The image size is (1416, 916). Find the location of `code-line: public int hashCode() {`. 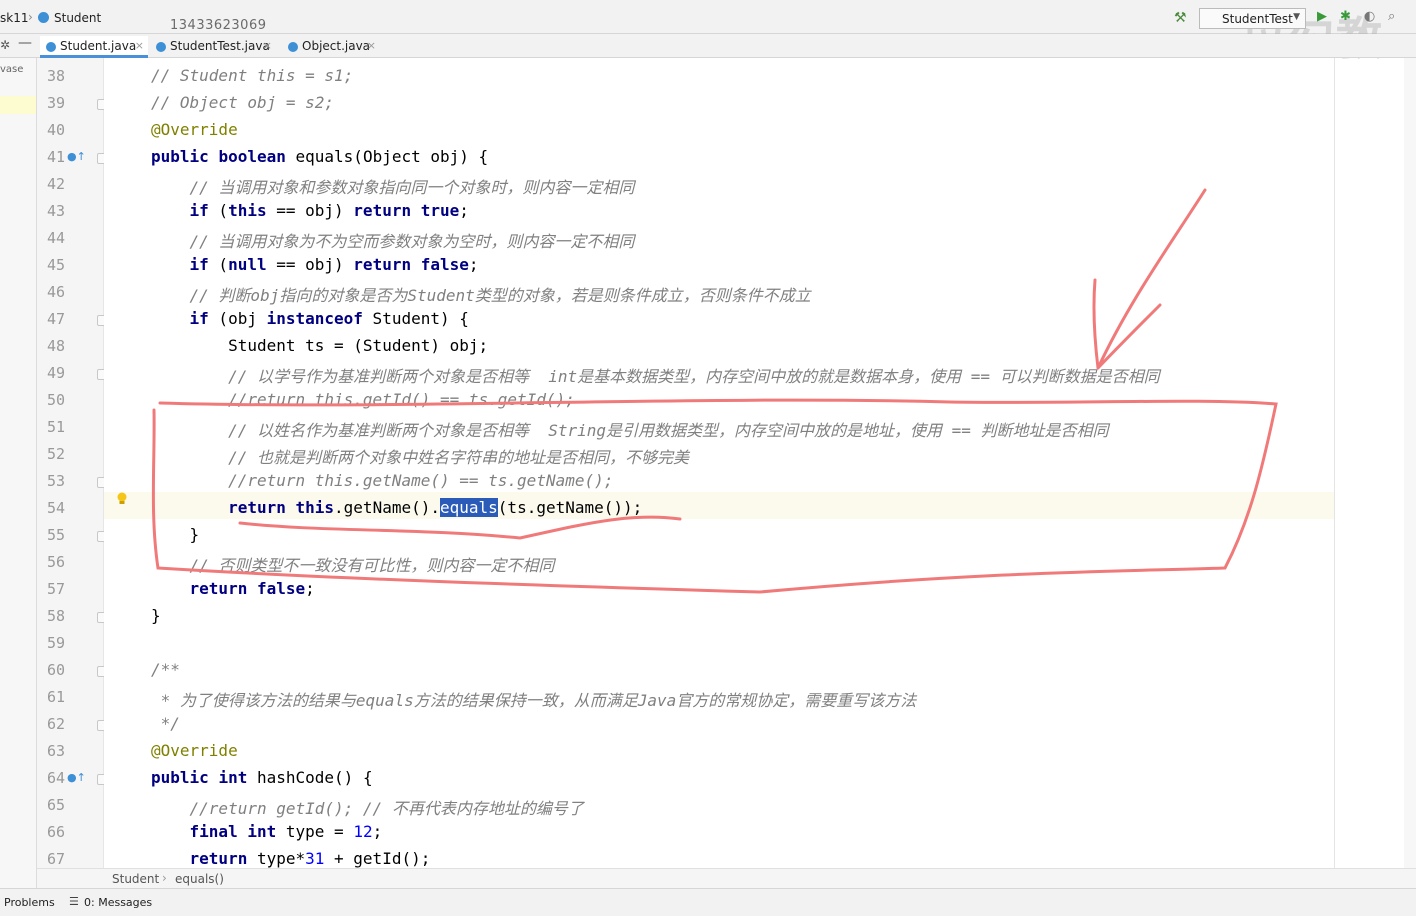

code-line: public int hashCode() { is located at coordinates (262, 777).